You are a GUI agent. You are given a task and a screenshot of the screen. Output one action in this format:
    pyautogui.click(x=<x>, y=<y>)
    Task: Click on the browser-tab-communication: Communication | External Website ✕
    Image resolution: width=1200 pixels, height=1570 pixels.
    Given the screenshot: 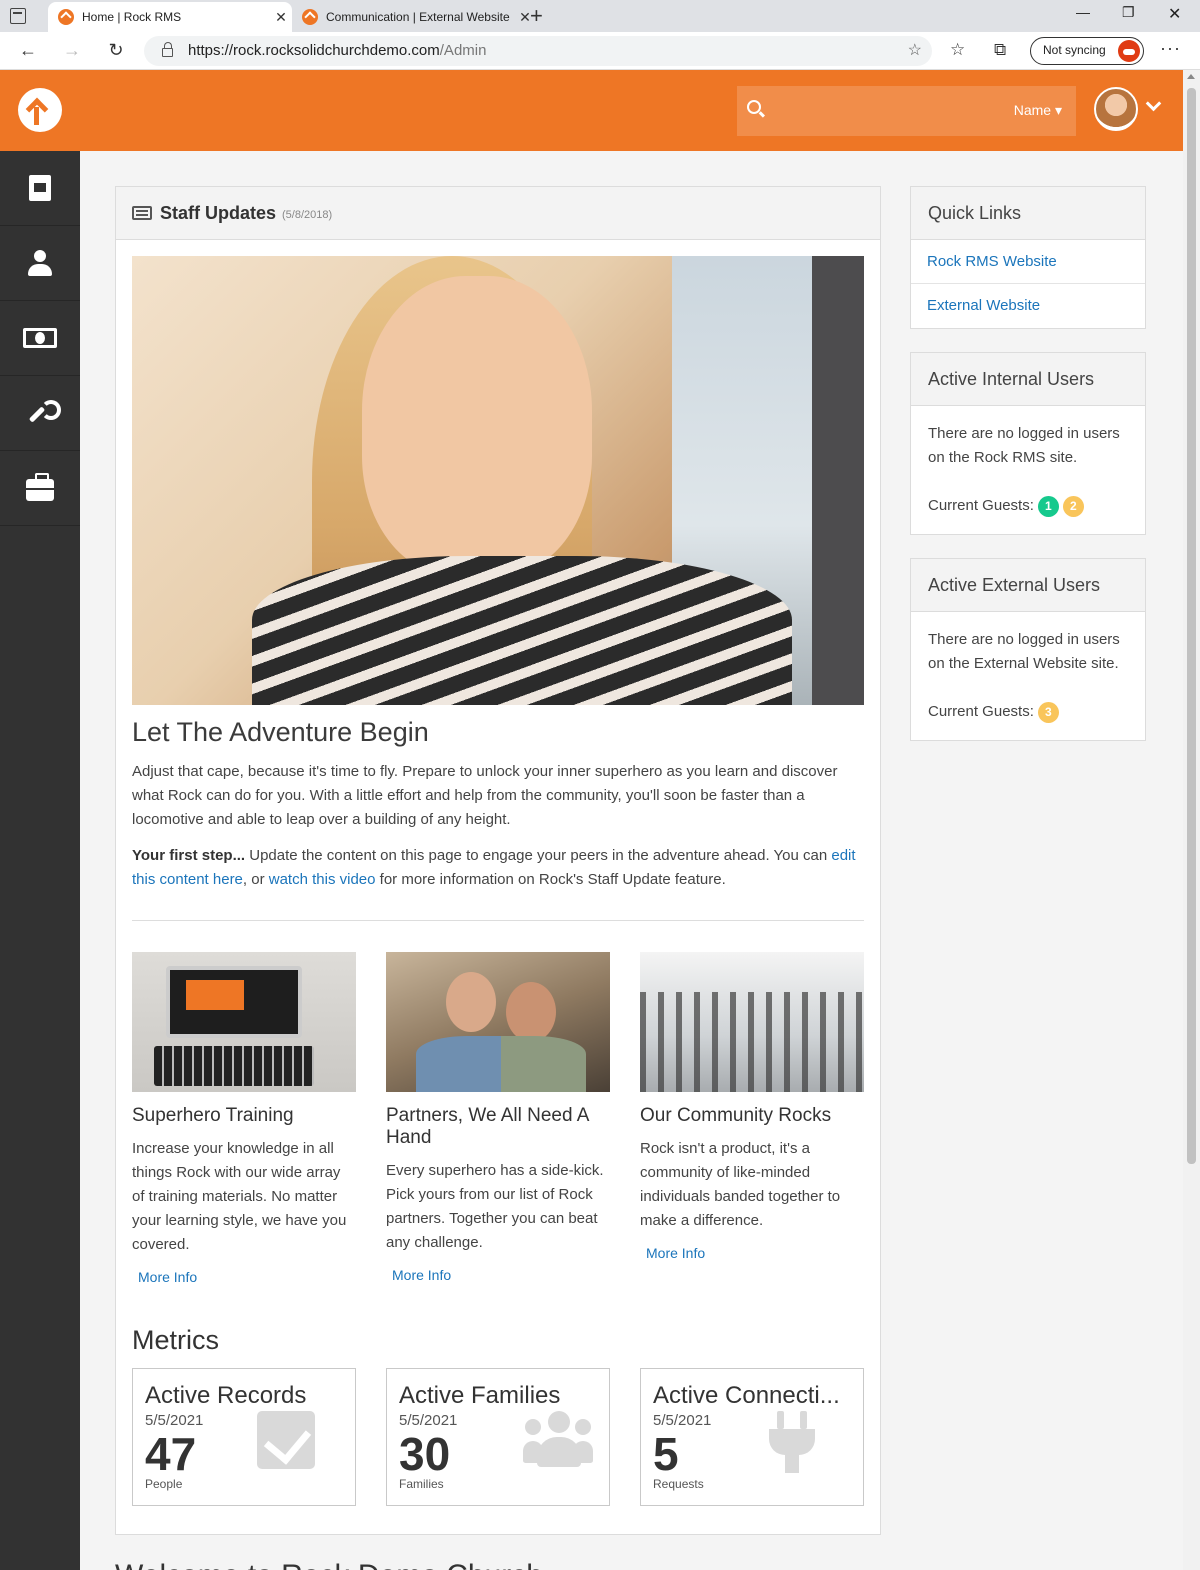 What is the action you would take?
    pyautogui.click(x=414, y=17)
    